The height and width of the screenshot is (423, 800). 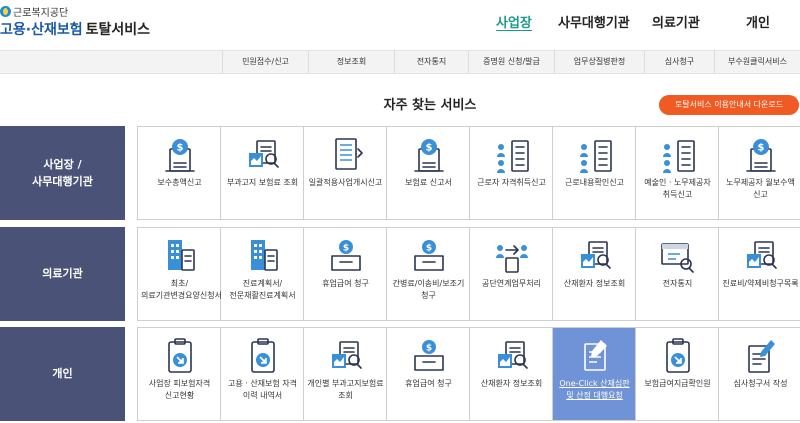 I want to click on service-label: One-Click 산재심판 및 산정 대행요청, so click(x=594, y=390).